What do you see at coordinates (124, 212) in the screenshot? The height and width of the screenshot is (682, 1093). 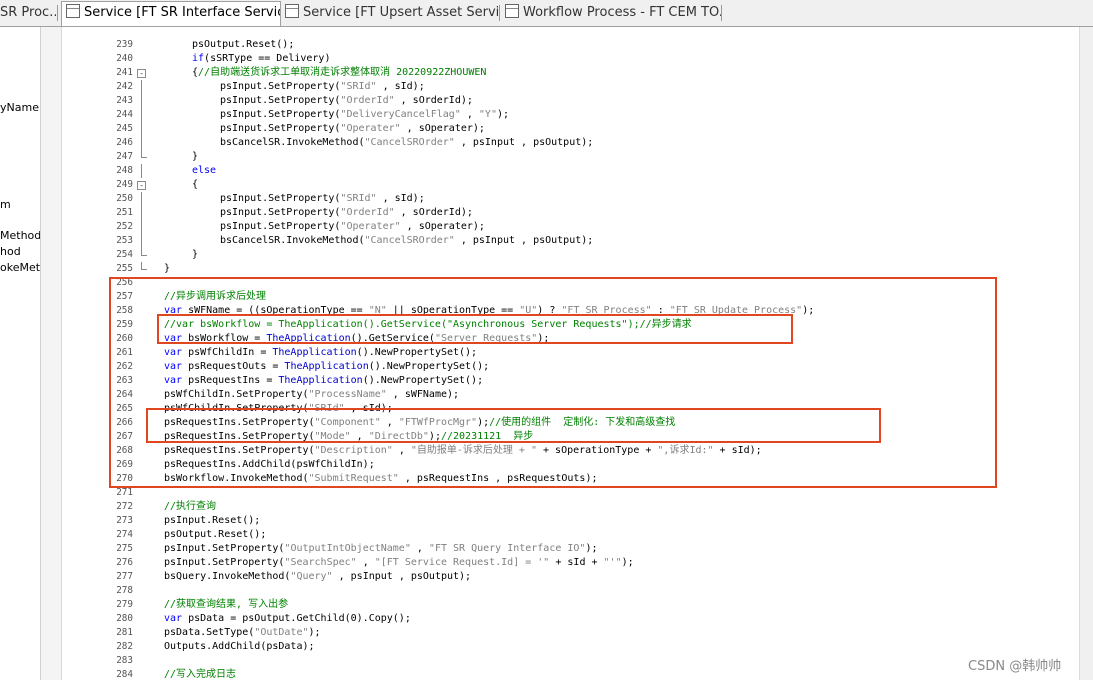 I see `line-number: 251` at bounding box center [124, 212].